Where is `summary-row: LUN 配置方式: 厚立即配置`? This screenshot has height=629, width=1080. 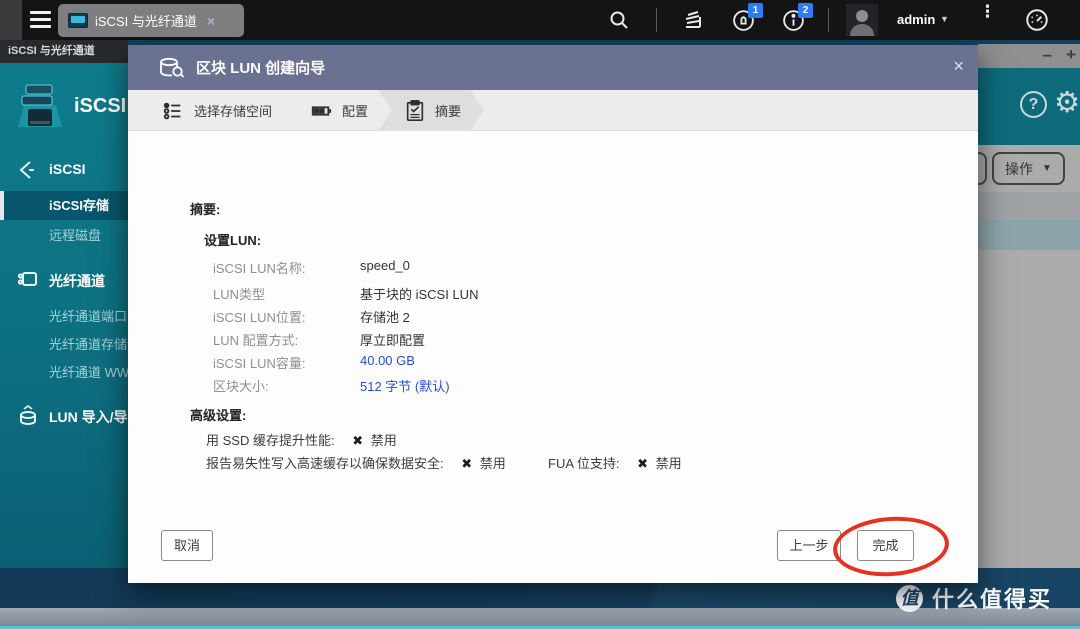 summary-row: LUN 配置方式: 厚立即配置 is located at coordinates (553, 341).